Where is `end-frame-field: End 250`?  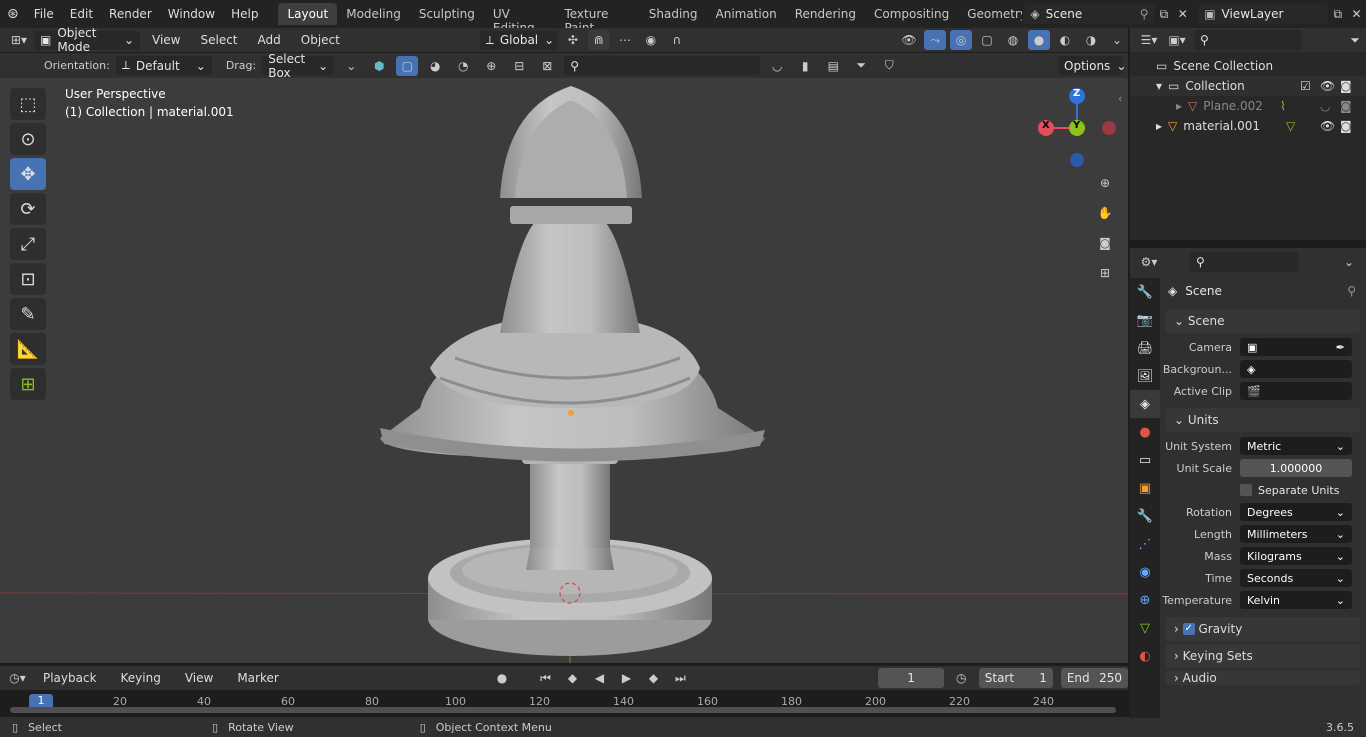
end-frame-field: End 250 is located at coordinates (1094, 678).